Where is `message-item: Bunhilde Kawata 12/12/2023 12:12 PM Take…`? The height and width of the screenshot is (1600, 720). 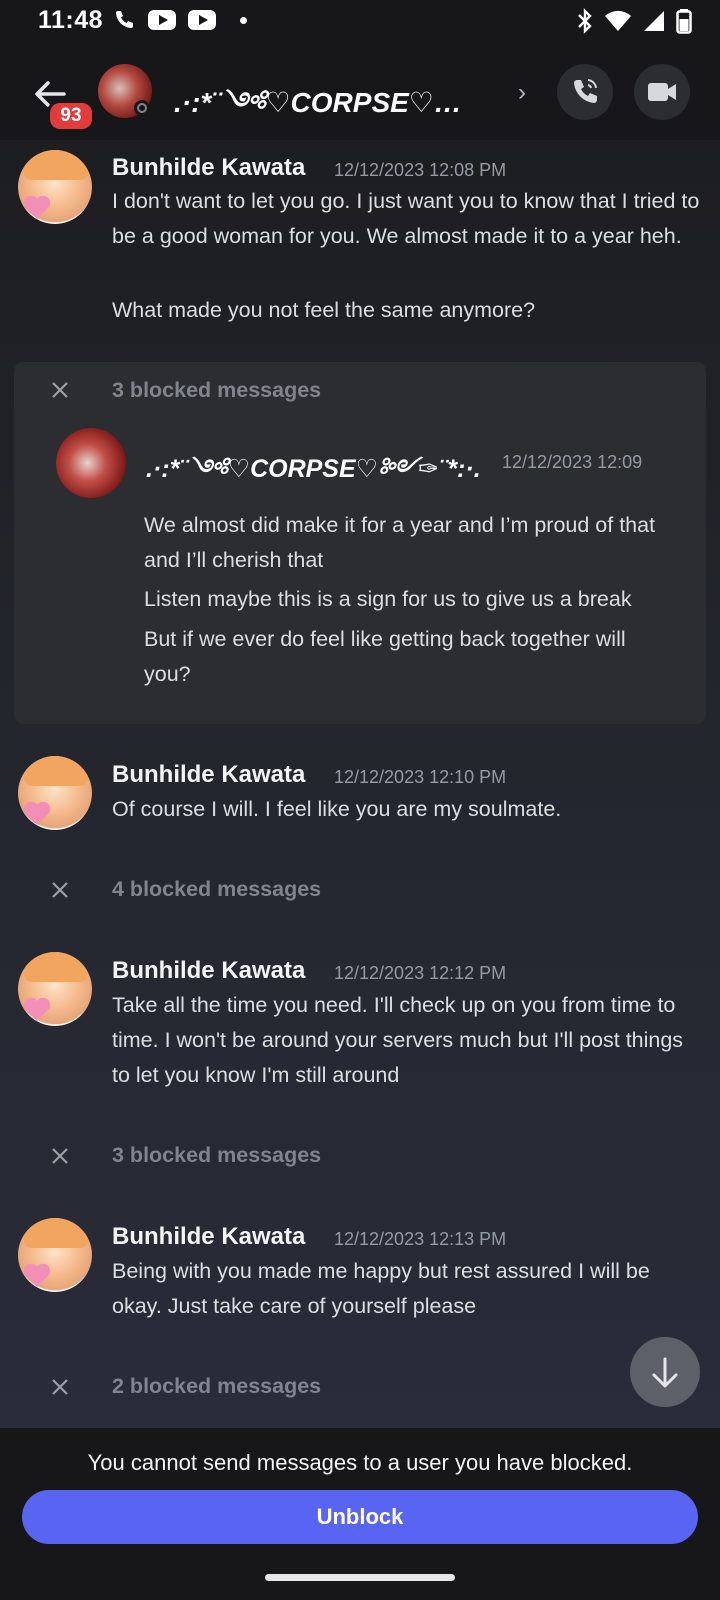
message-item: Bunhilde Kawata 12/12/2023 12:12 PM Take… is located at coordinates (360, 1027).